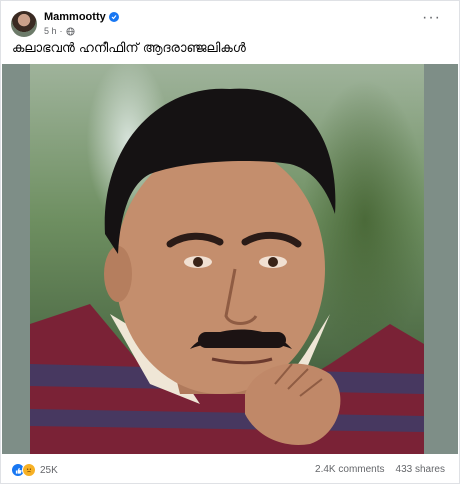 This screenshot has width=460, height=484. Describe the element at coordinates (349, 469) in the screenshot. I see `comments-count-link: 2.4K comments` at that location.